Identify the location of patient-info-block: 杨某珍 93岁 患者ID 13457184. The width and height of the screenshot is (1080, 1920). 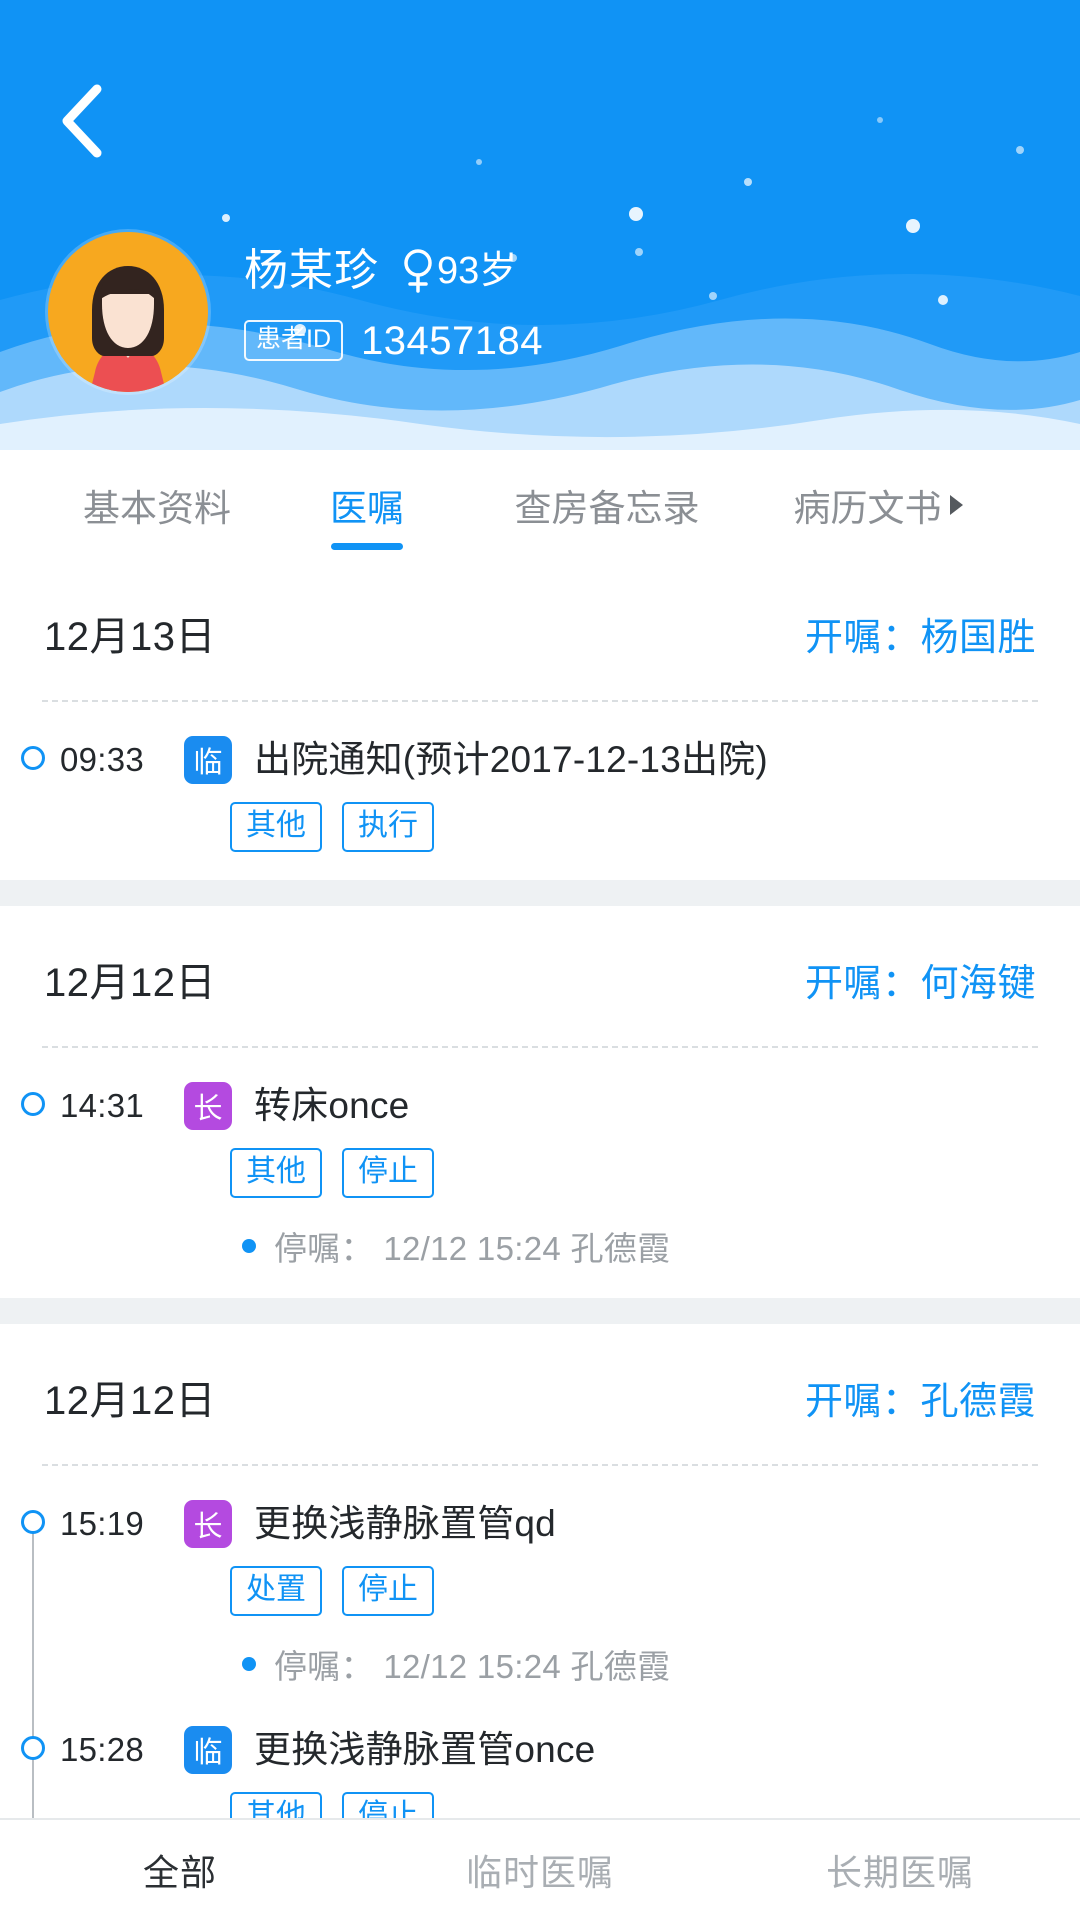
(393, 296).